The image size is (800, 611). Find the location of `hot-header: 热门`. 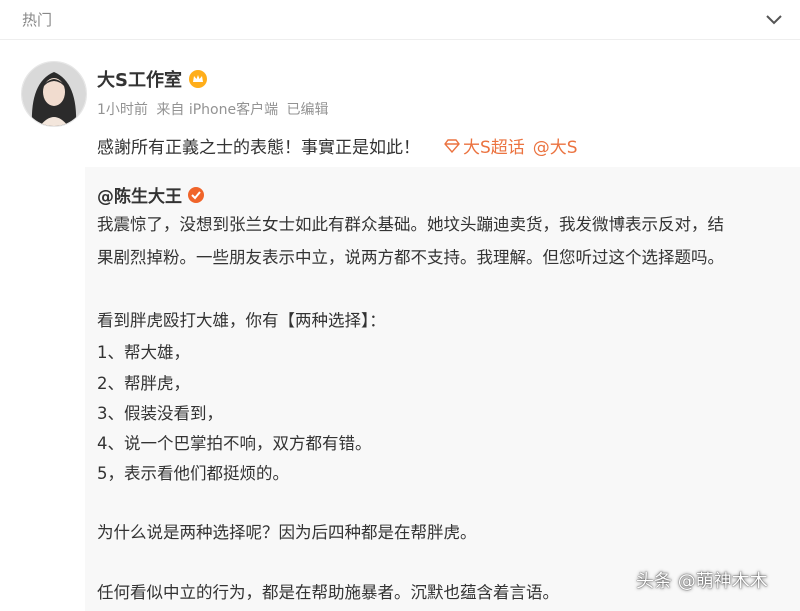

hot-header: 热门 is located at coordinates (400, 20).